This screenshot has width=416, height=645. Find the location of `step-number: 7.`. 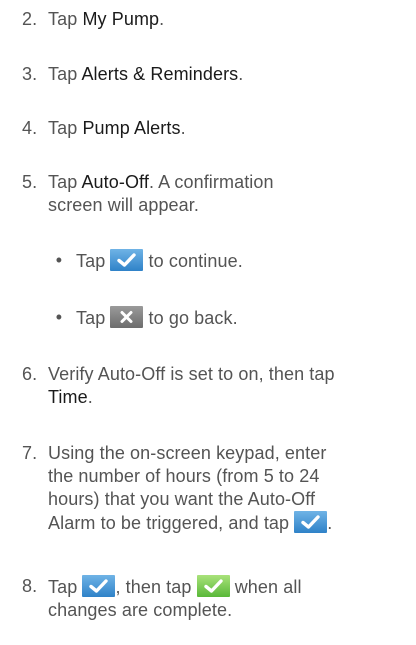

step-number: 7. is located at coordinates (30, 453).